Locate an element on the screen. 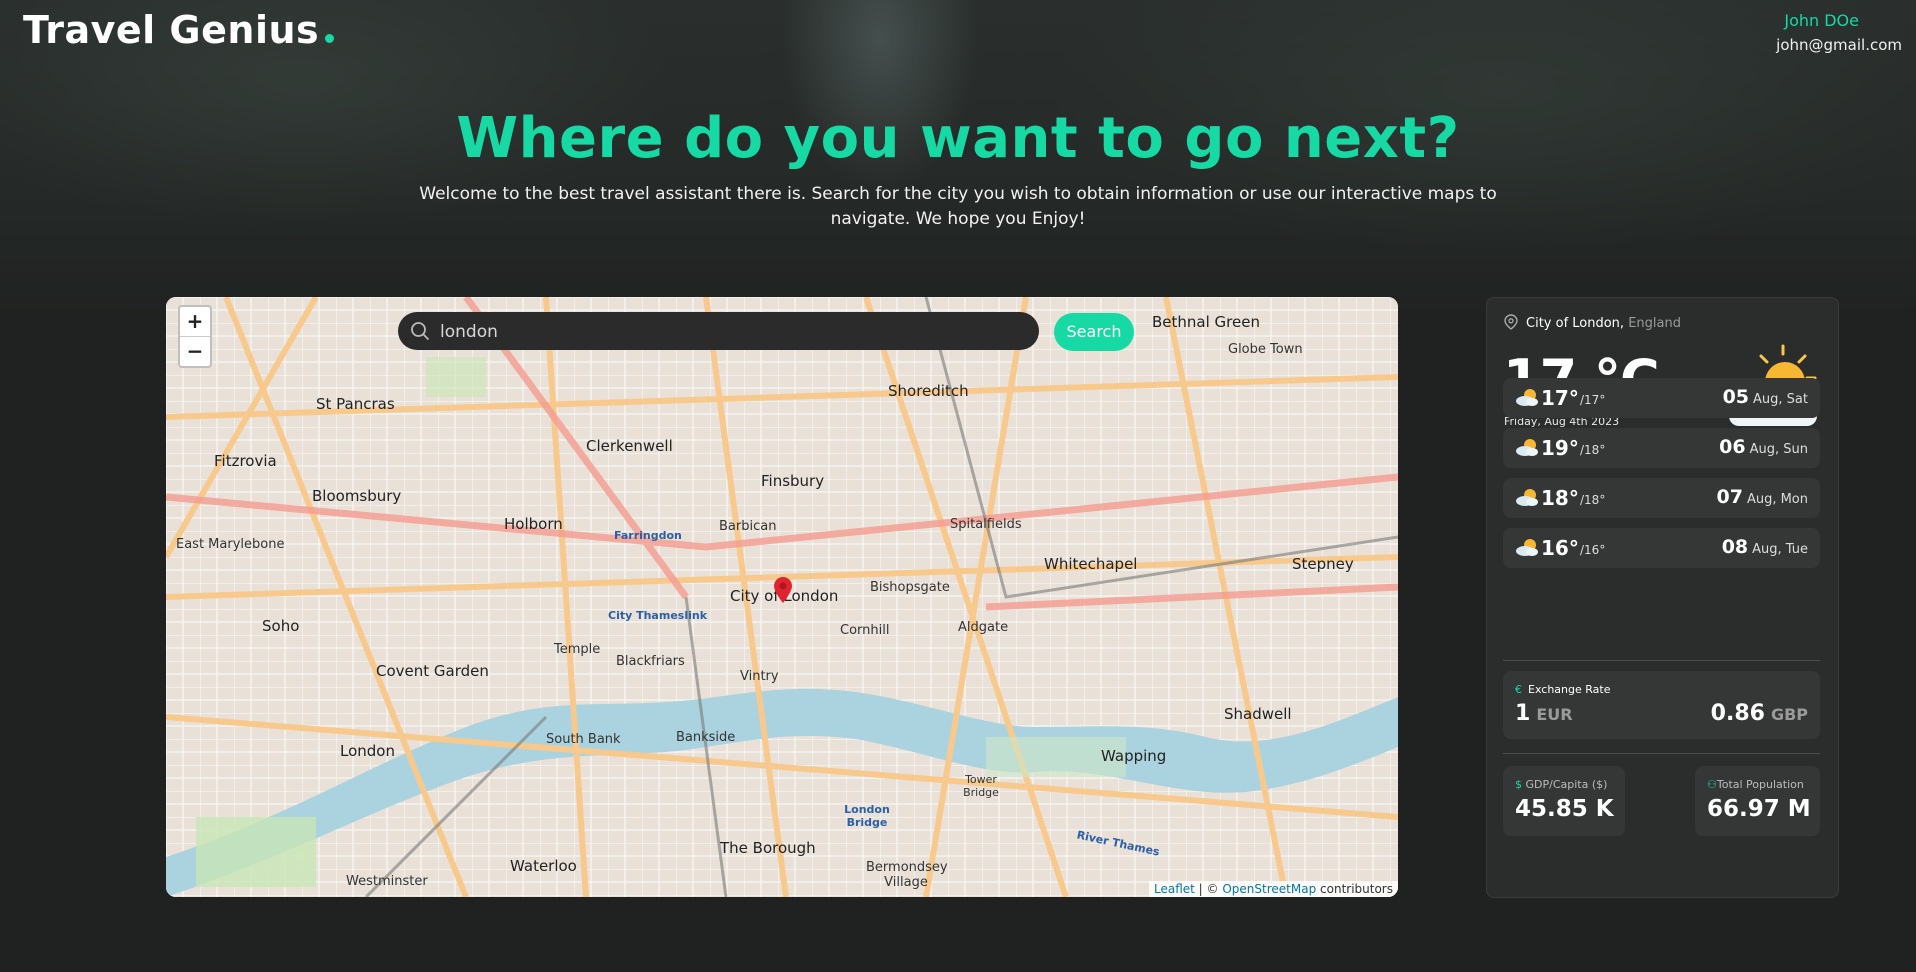  map-label-south-bank: South Bank is located at coordinates (583, 739).